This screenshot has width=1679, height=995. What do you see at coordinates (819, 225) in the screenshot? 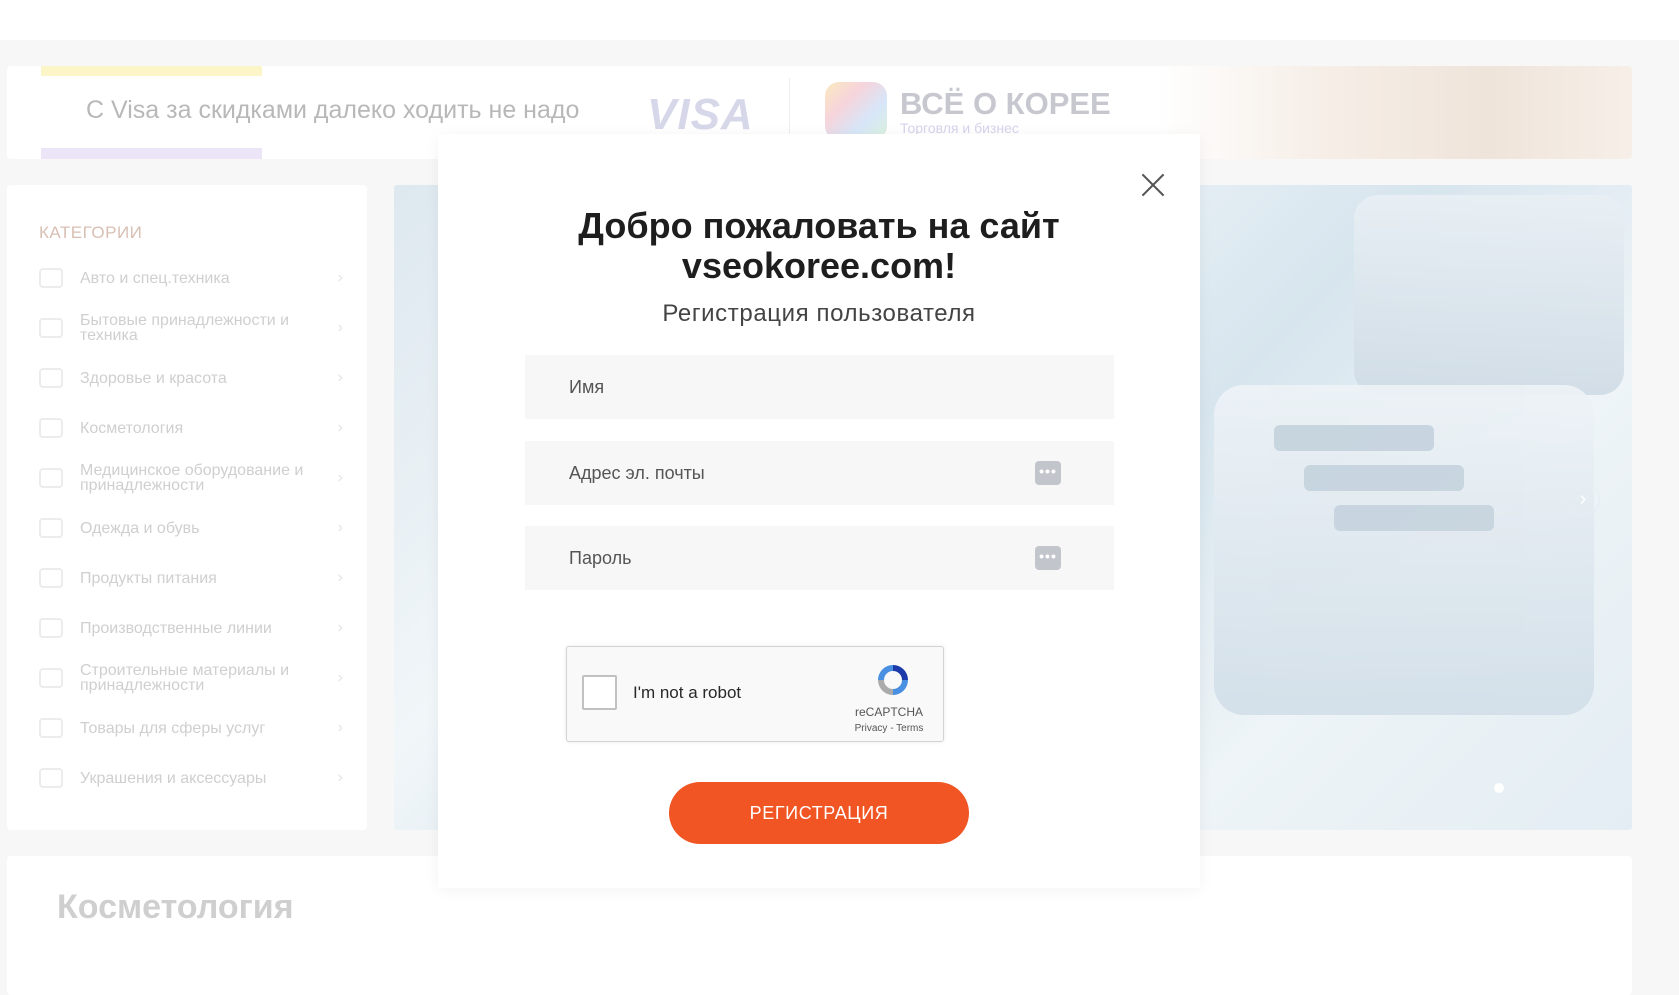
I see `modal-title-line1: Добро пожаловать на сайт` at bounding box center [819, 225].